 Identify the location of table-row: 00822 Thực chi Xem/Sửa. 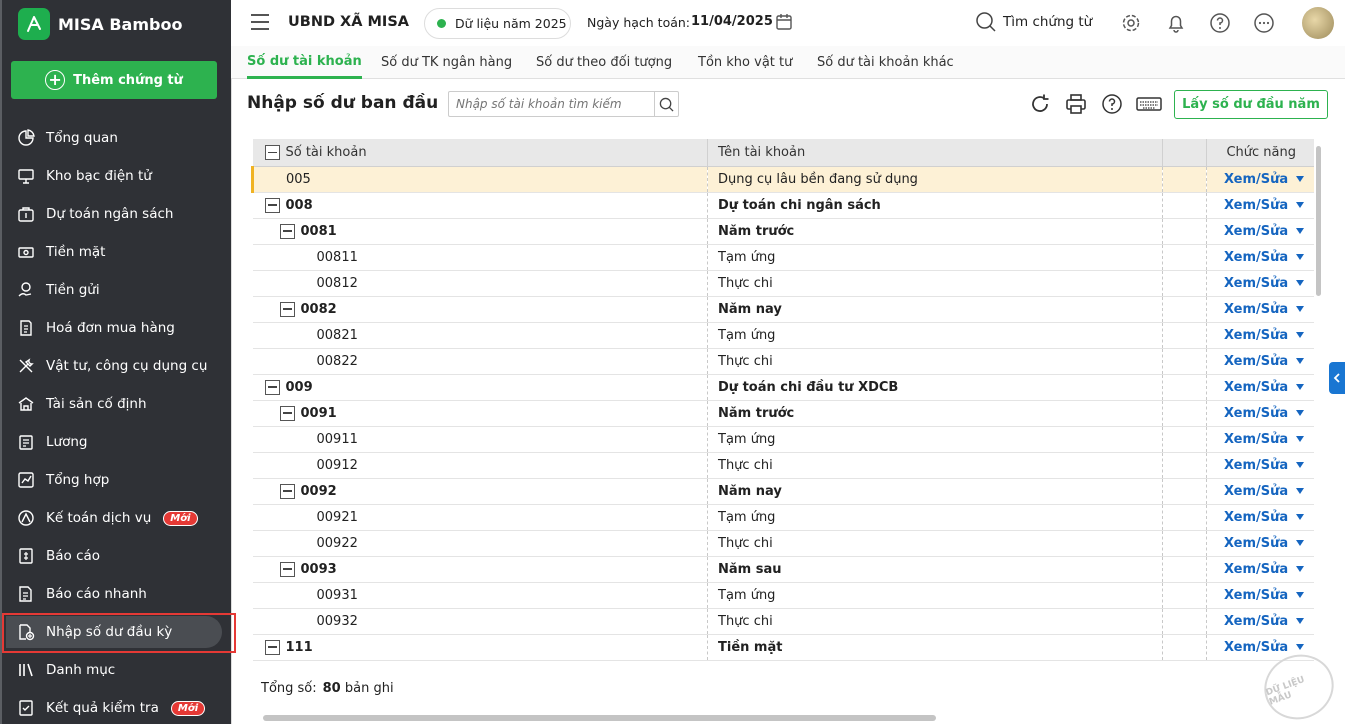
(783, 361).